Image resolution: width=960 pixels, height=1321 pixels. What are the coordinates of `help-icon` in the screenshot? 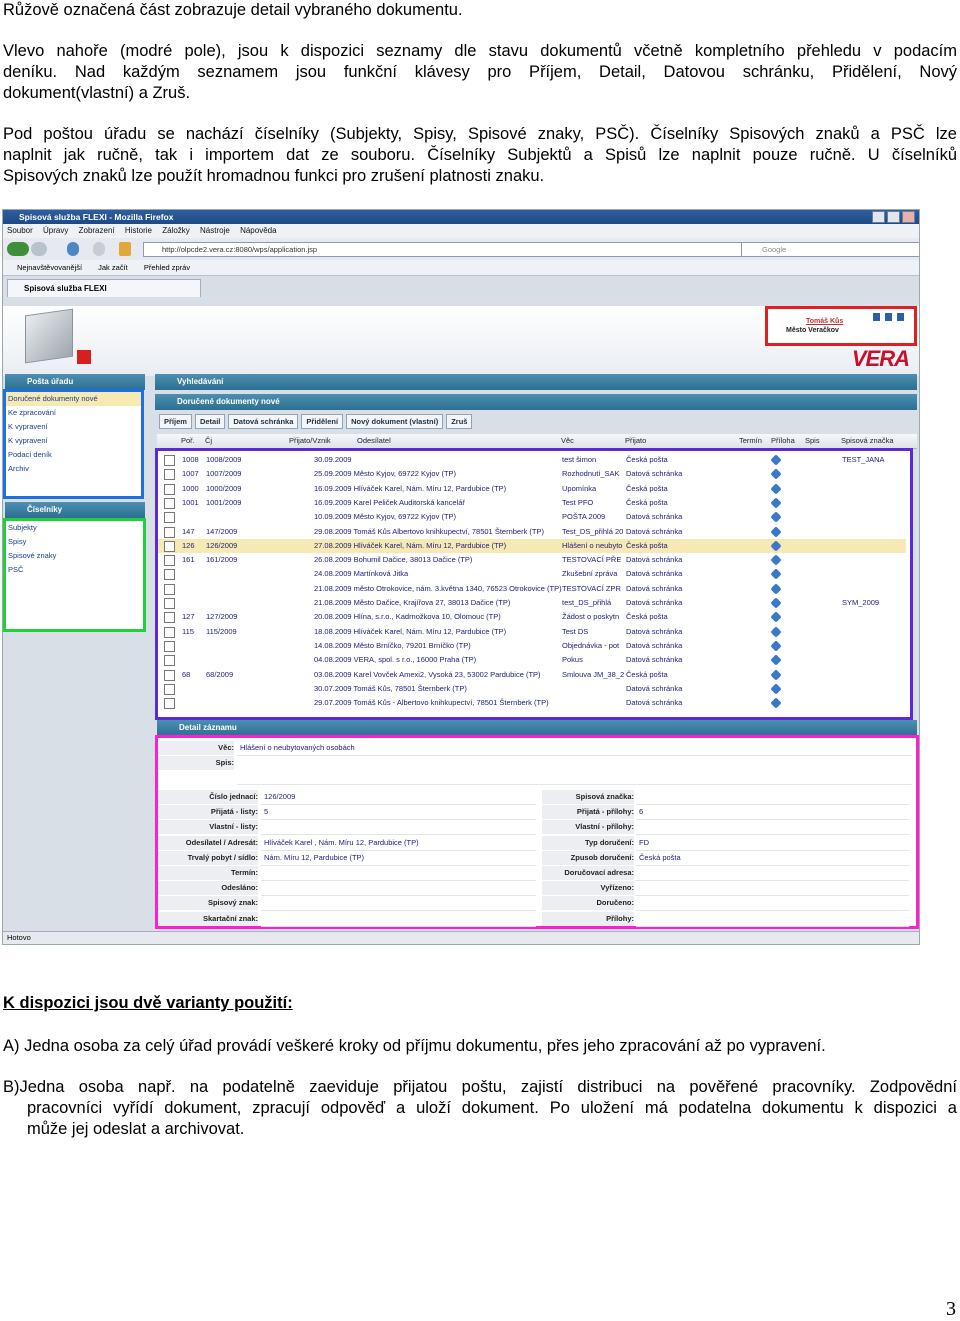 It's located at (876, 317).